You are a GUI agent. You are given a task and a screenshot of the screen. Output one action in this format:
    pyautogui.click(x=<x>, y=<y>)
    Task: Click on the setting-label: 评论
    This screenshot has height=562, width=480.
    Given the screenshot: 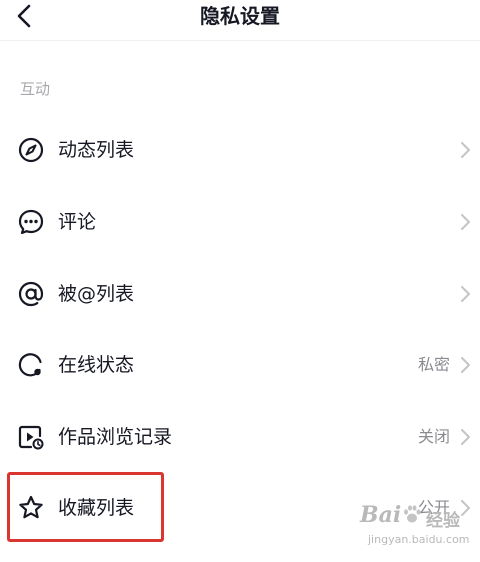 What is the action you would take?
    pyautogui.click(x=77, y=222)
    